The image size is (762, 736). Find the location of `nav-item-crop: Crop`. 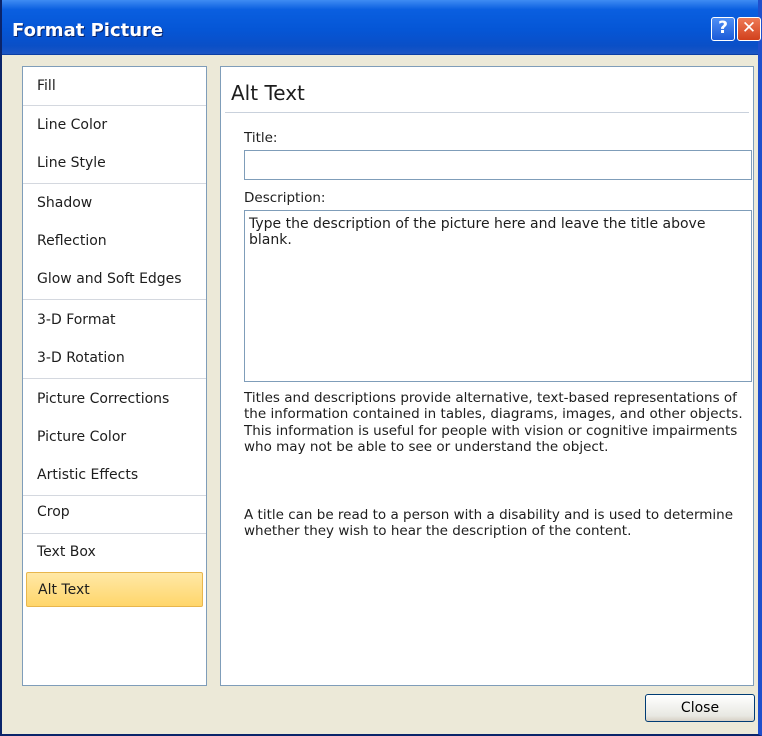

nav-item-crop: Crop is located at coordinates (114, 512).